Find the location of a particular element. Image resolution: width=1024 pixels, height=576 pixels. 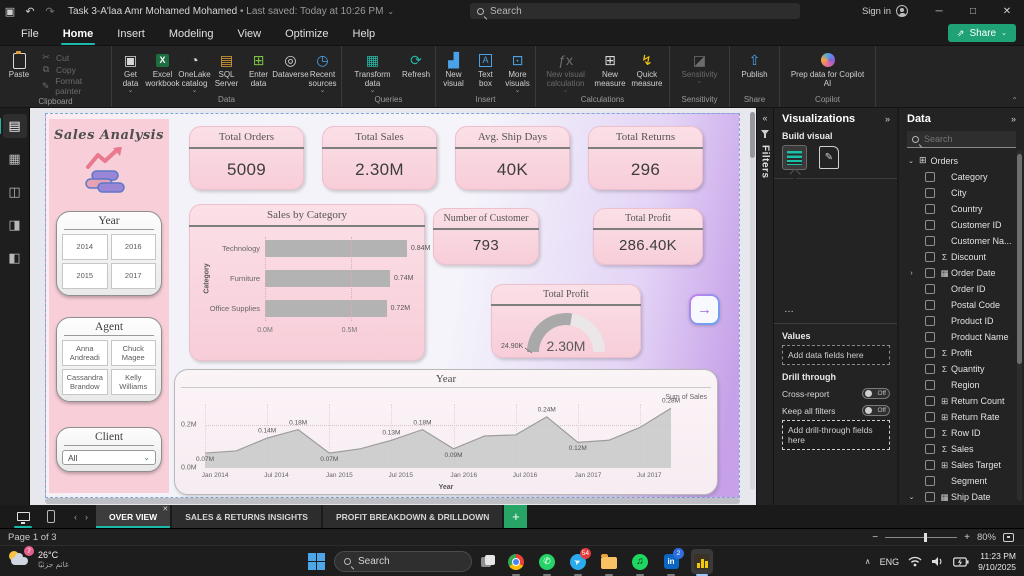

ribbon-button: ⊡ More visuals ⌄ is located at coordinates (518, 72).